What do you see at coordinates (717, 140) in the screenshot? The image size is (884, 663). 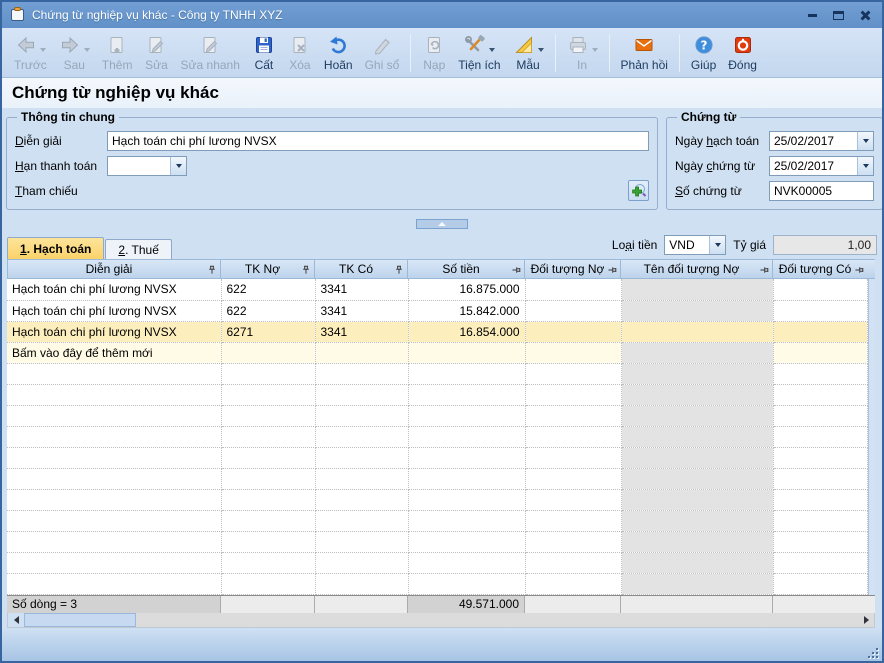 I see `posting-date-label: Ngày hạch toán` at bounding box center [717, 140].